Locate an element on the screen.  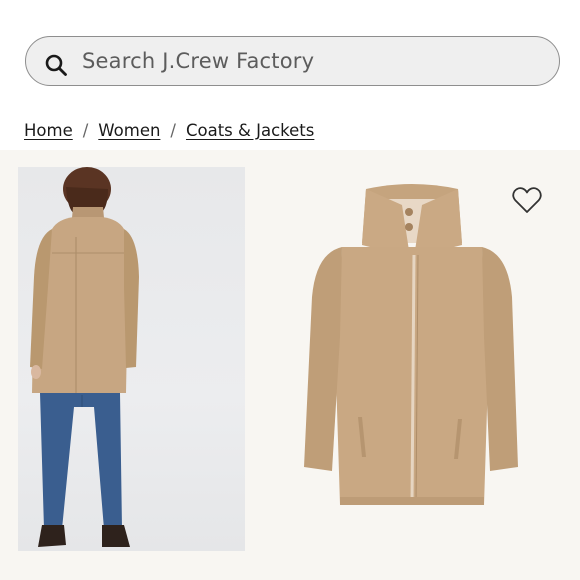
breadcrumb-coats-jackets: Coats & Jackets is located at coordinates (250, 130).